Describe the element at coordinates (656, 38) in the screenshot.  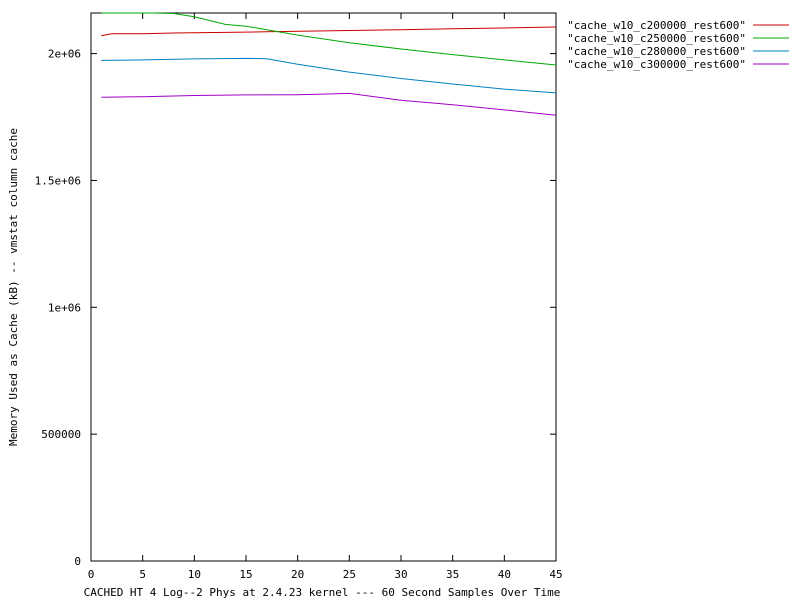
I see `legend-label-2: "cache_w10_c250000_rest600"` at that location.